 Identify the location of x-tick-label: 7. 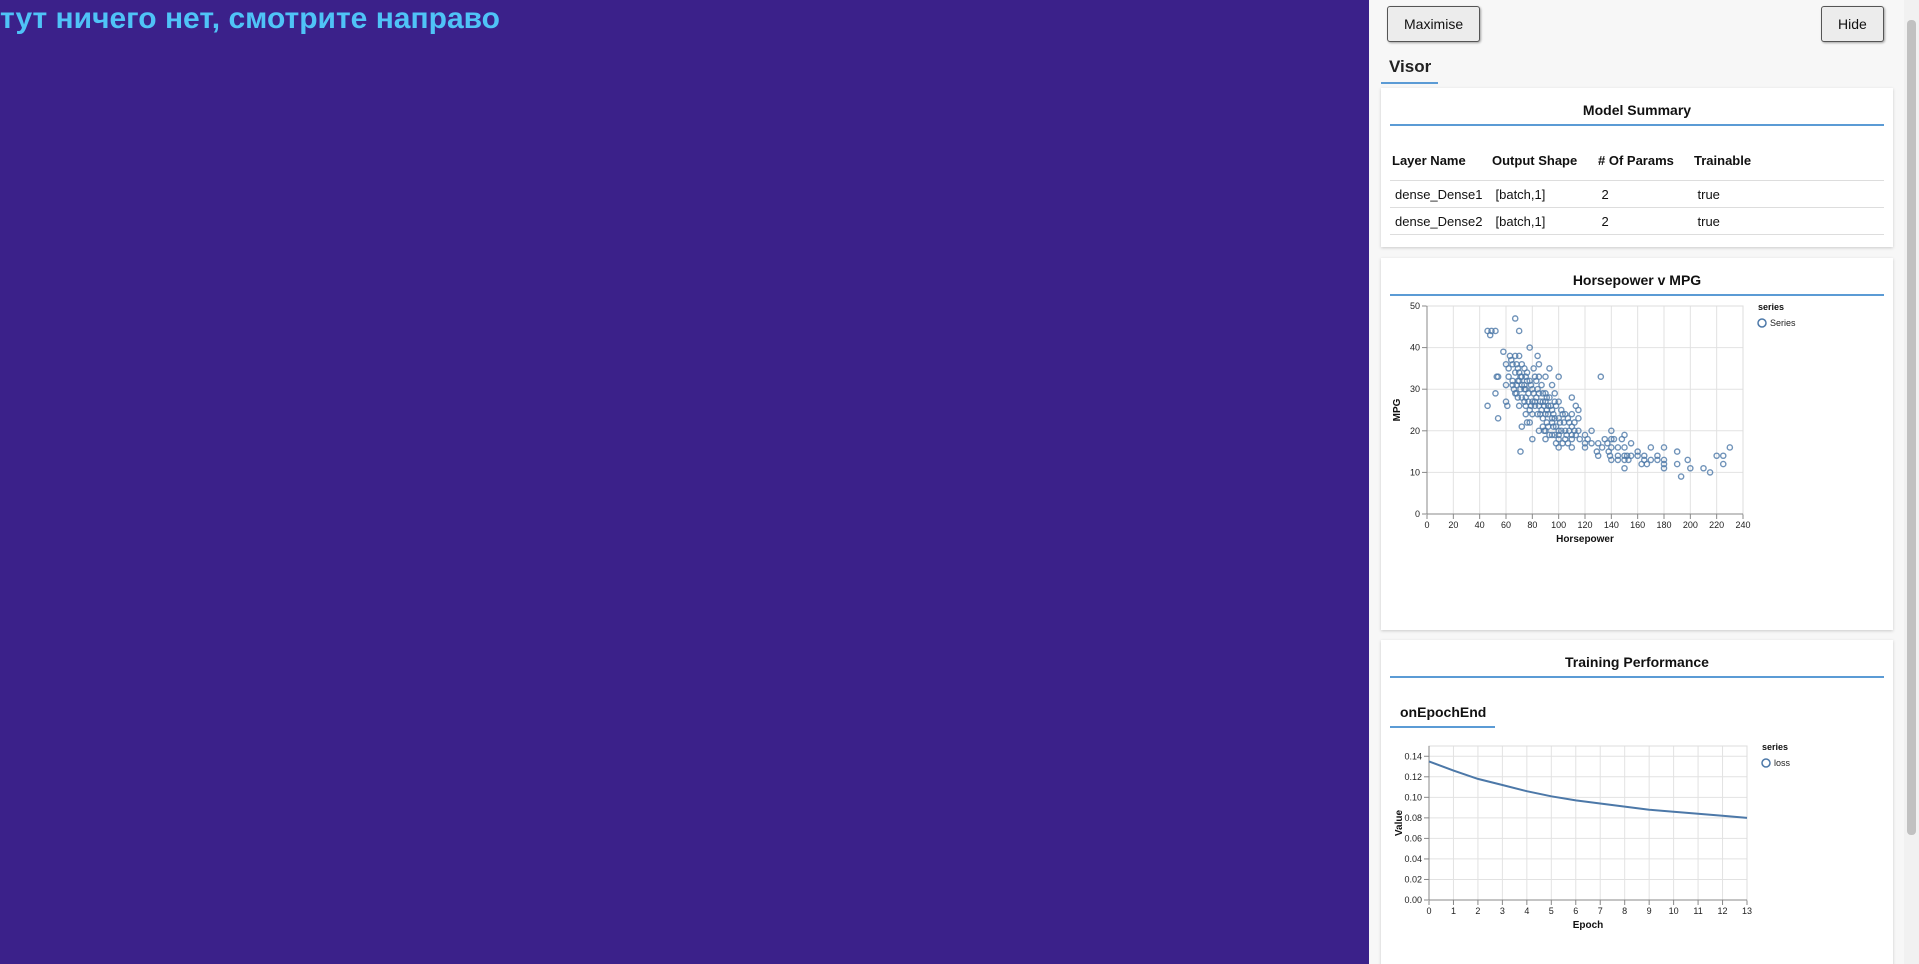
(1600, 911).